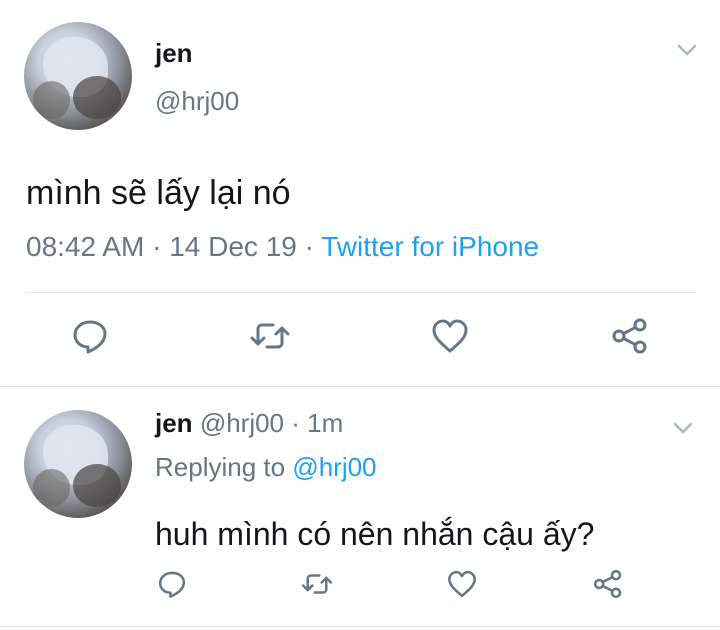  Describe the element at coordinates (158, 193) in the screenshot. I see `tweet-text: mình sẽ lấy lại nó` at that location.